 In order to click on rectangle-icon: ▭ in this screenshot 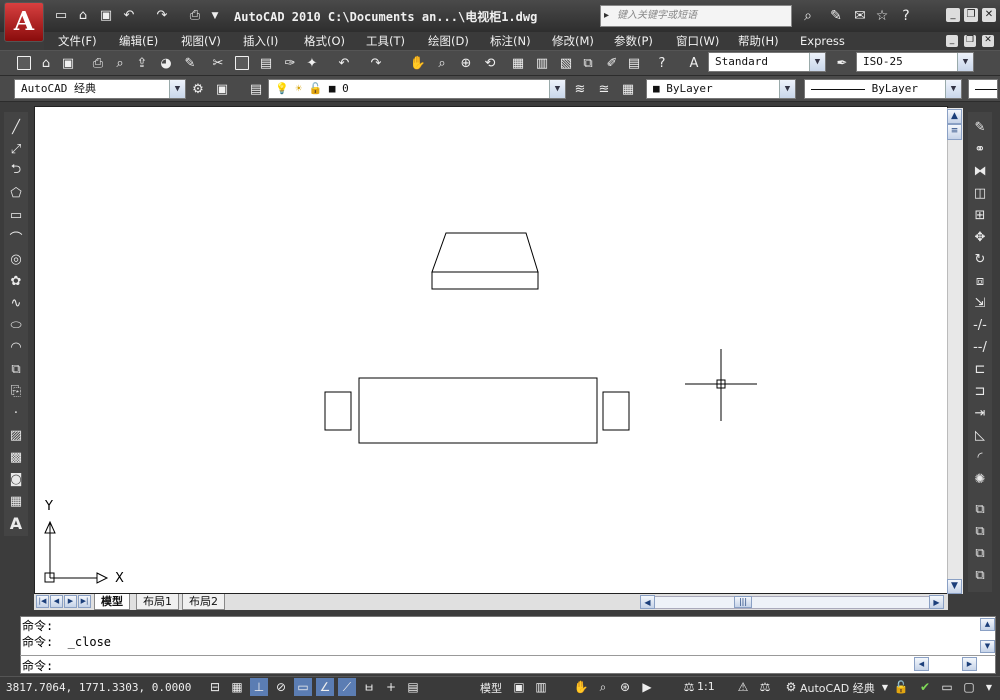, I will do `click(16, 215)`.